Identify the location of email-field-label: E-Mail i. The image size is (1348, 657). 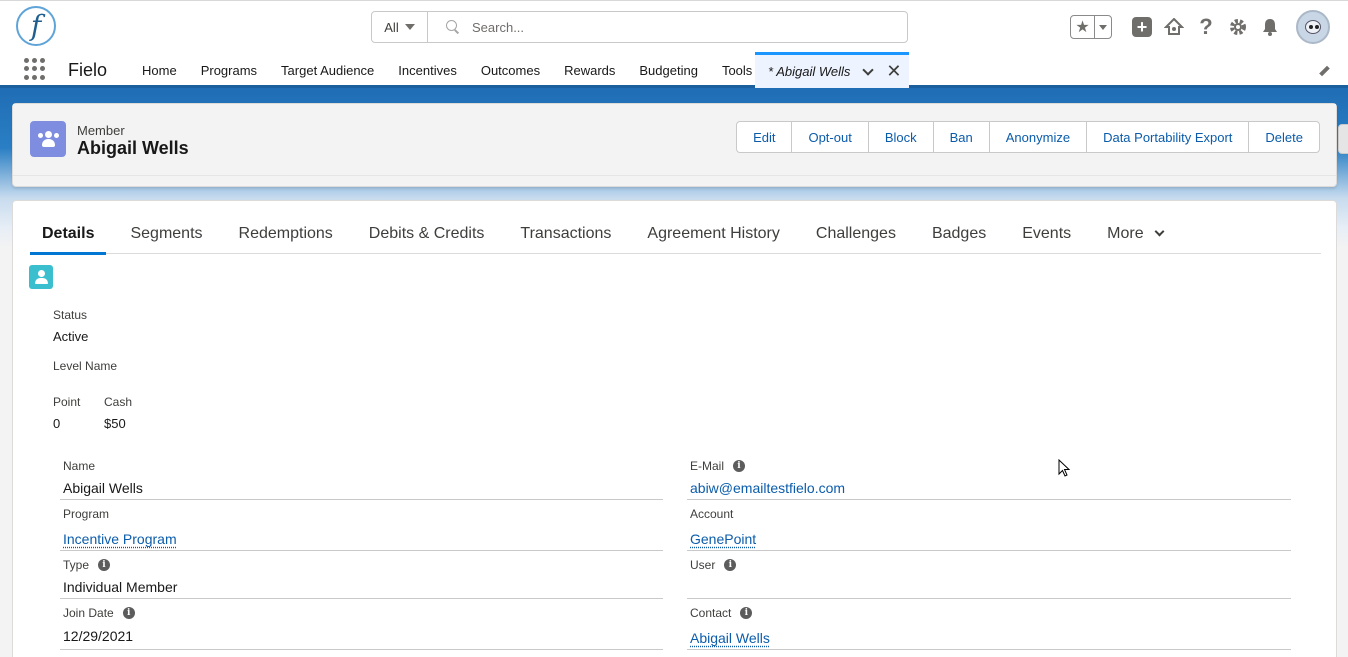
(718, 466).